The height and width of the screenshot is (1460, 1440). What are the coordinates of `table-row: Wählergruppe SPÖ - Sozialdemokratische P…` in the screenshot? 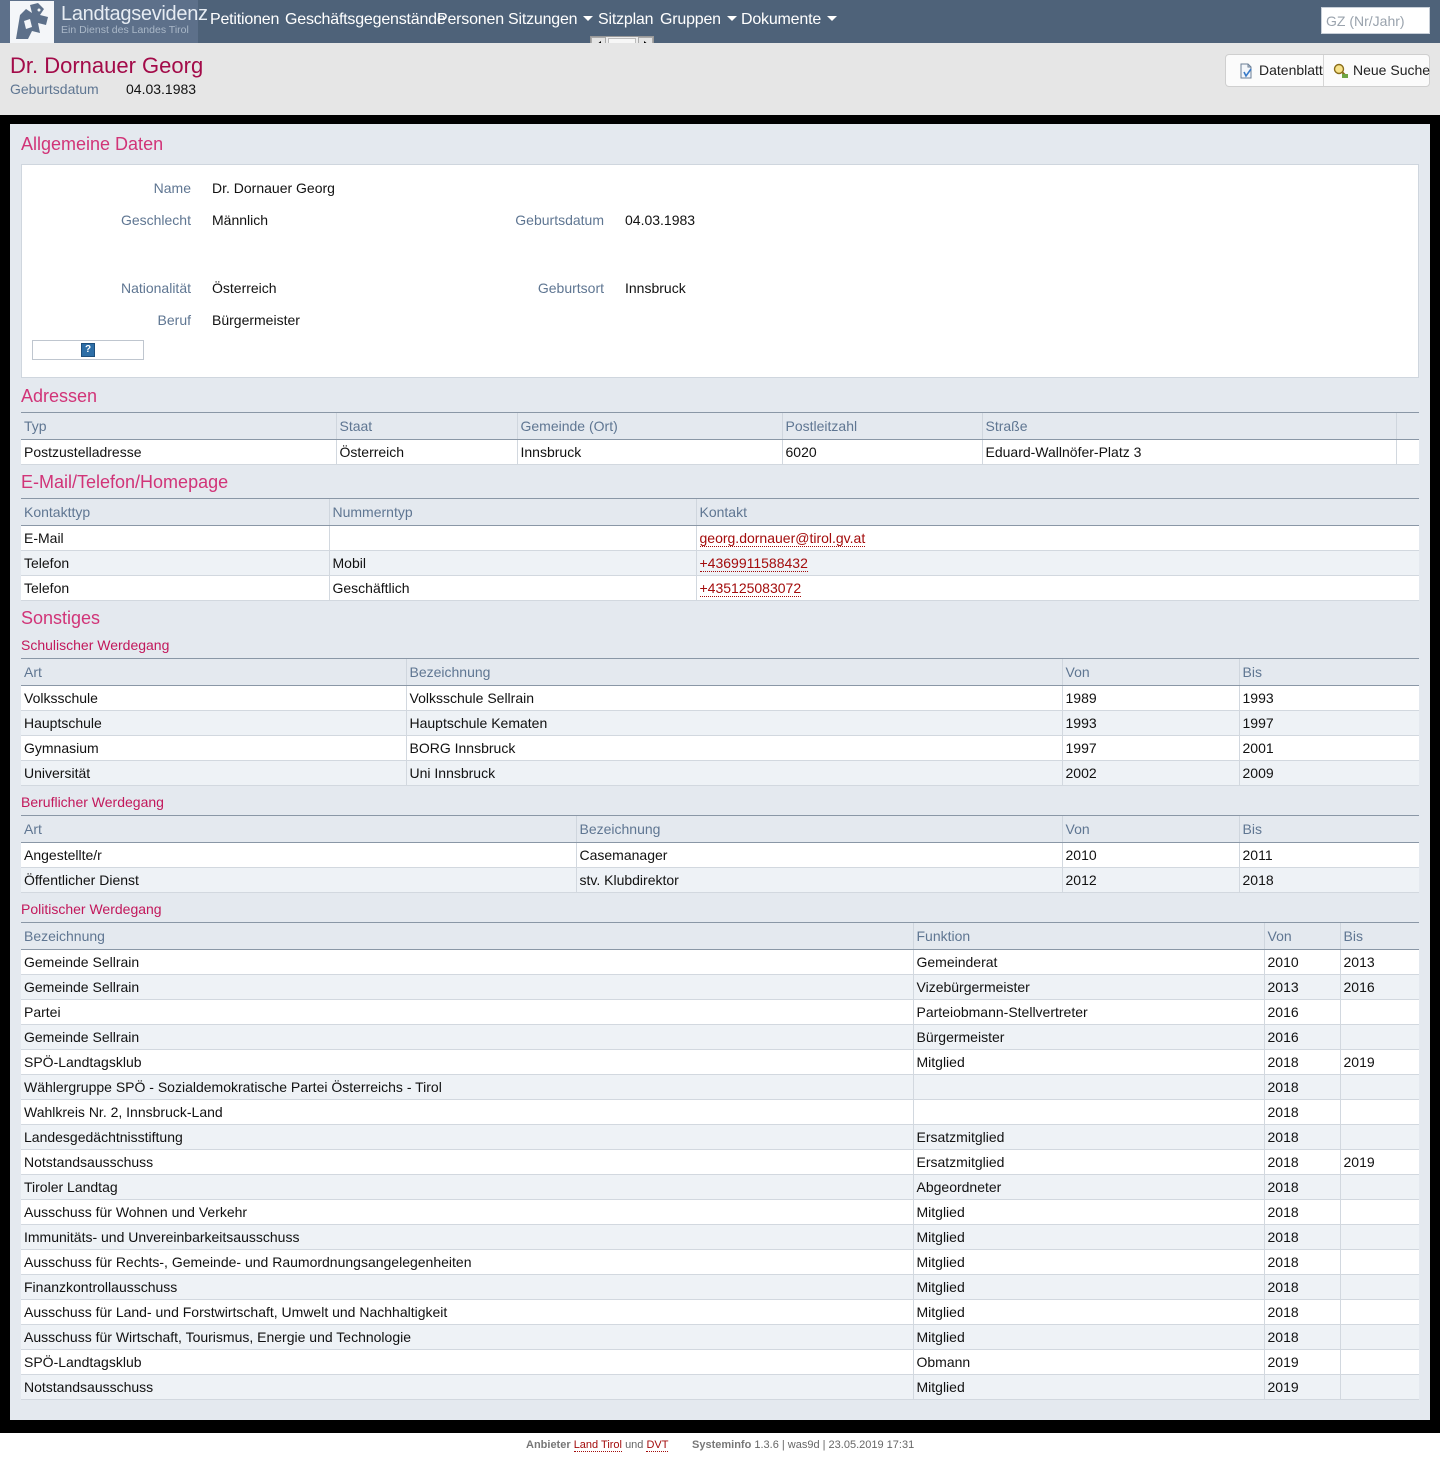 It's located at (720, 1087).